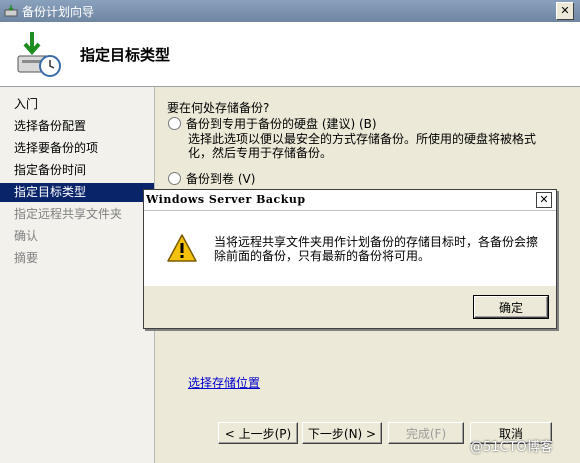 This screenshot has width=580, height=463. What do you see at coordinates (174, 178) in the screenshot?
I see `volume-radio` at bounding box center [174, 178].